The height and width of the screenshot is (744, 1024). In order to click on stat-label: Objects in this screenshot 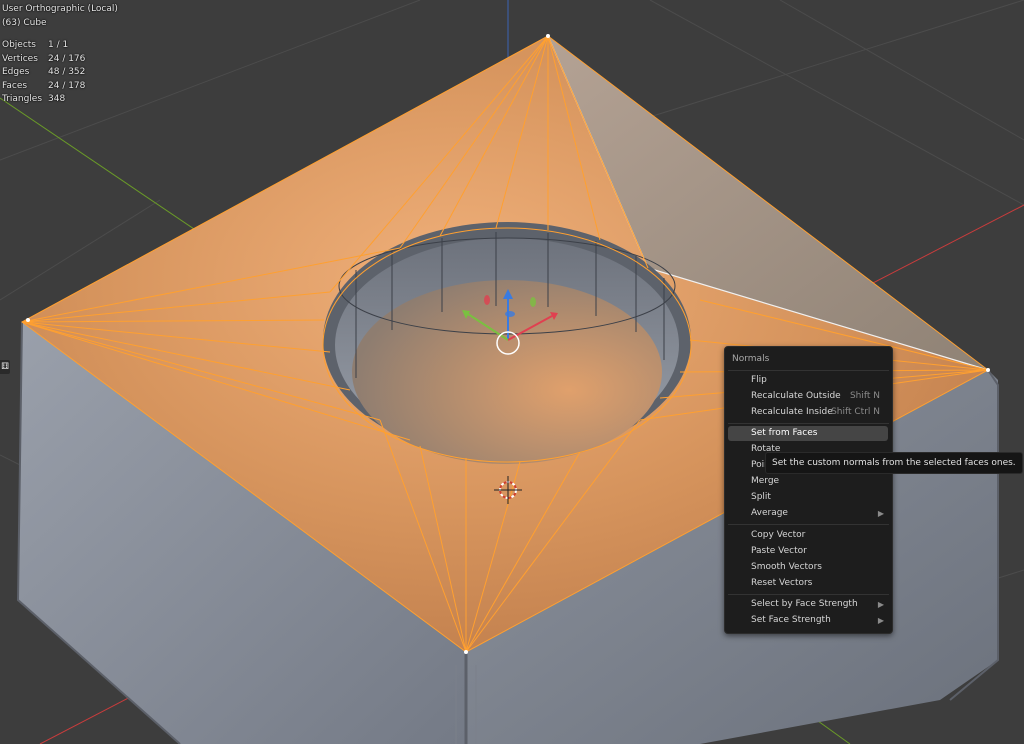, I will do `click(19, 45)`.